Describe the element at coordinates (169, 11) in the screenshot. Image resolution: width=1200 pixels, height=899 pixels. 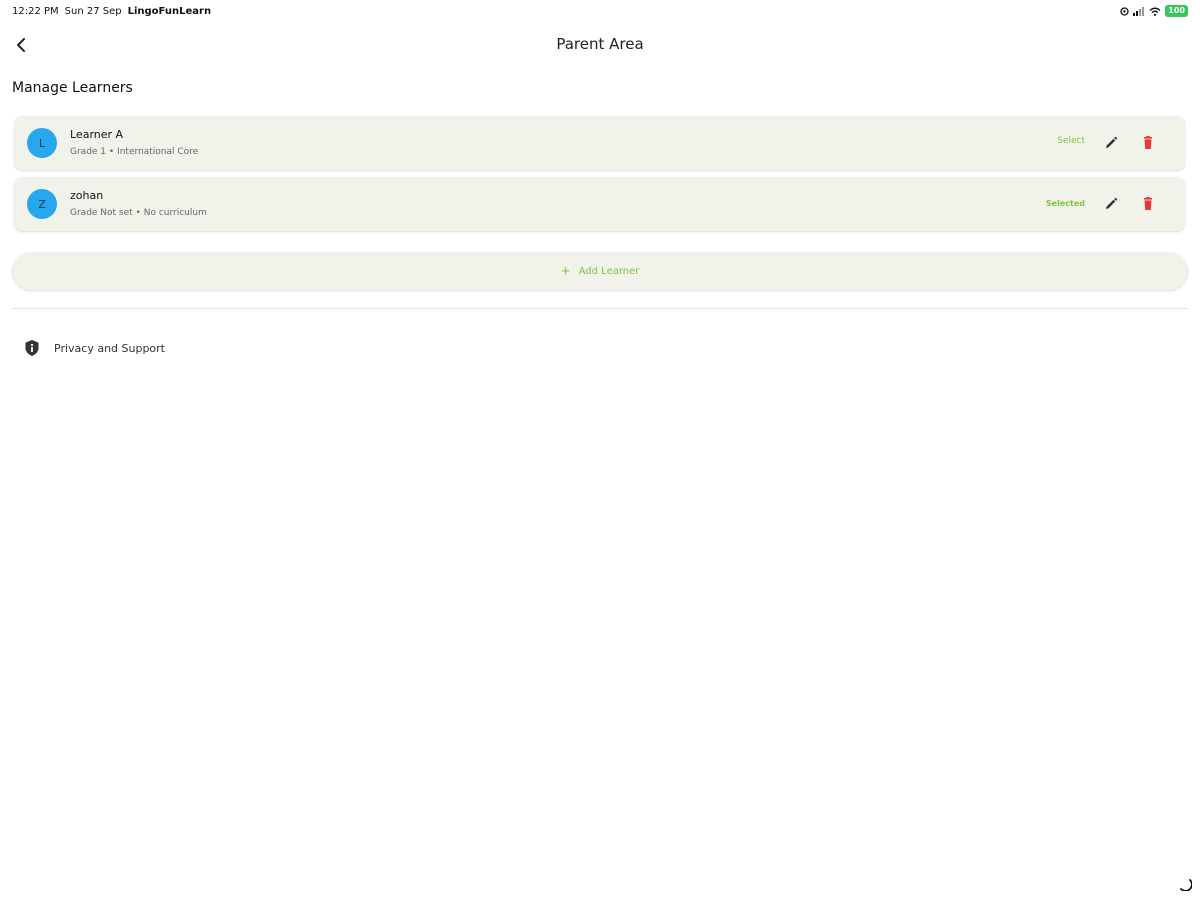
I see `status-app-name: LingoFunLearn` at that location.